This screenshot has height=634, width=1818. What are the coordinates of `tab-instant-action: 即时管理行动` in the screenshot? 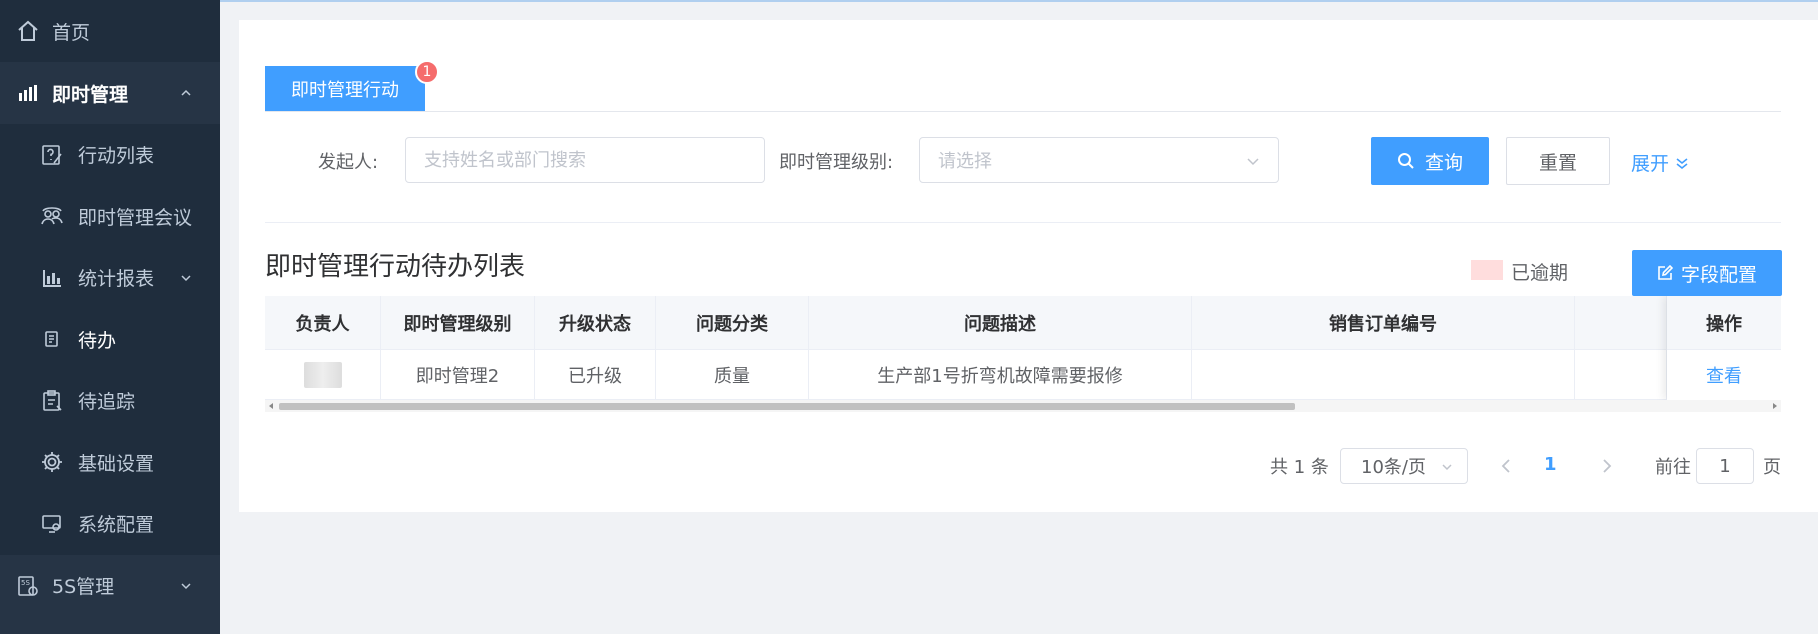 It's located at (345, 88).